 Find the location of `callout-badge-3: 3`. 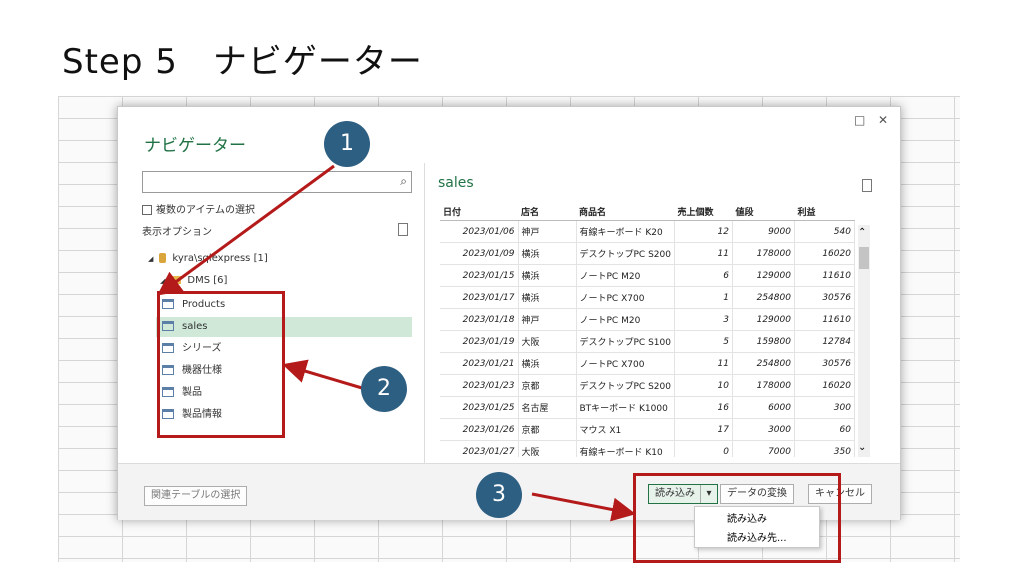

callout-badge-3: 3 is located at coordinates (499, 495).